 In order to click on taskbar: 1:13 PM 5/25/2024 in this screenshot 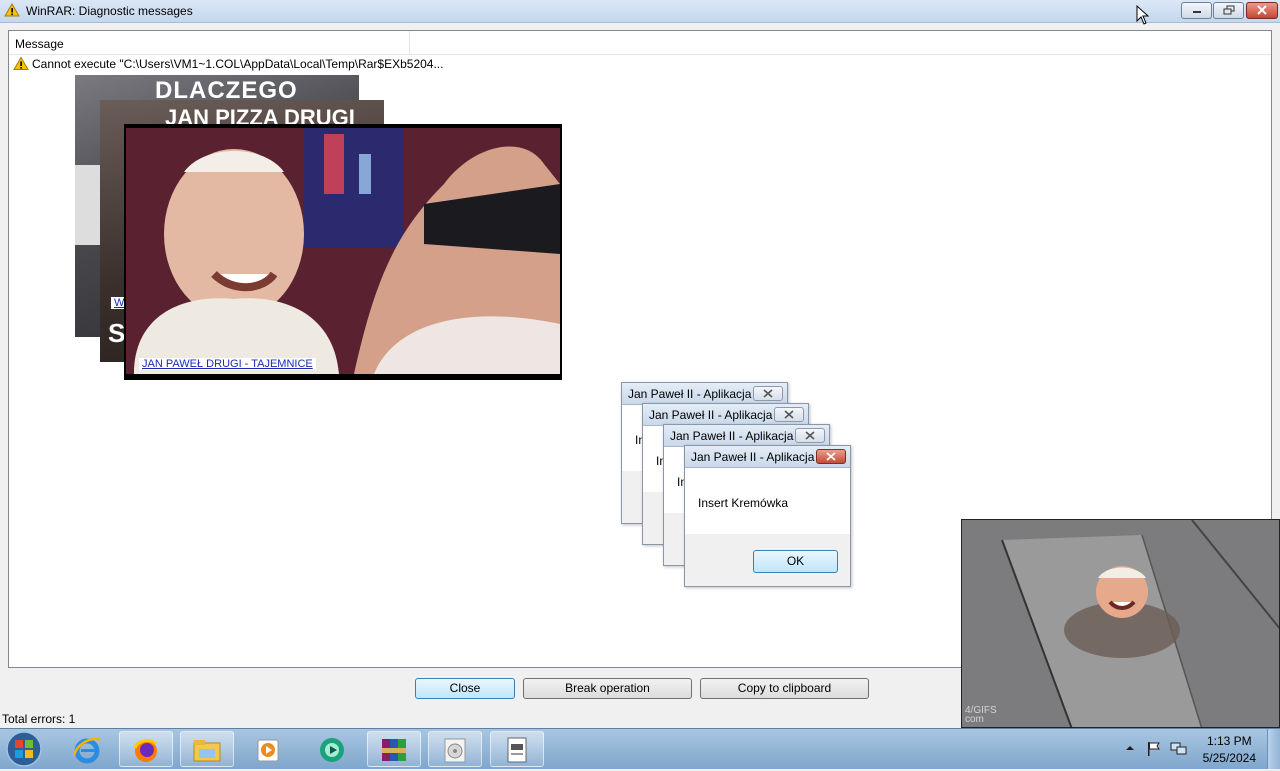, I will do `click(640, 748)`.